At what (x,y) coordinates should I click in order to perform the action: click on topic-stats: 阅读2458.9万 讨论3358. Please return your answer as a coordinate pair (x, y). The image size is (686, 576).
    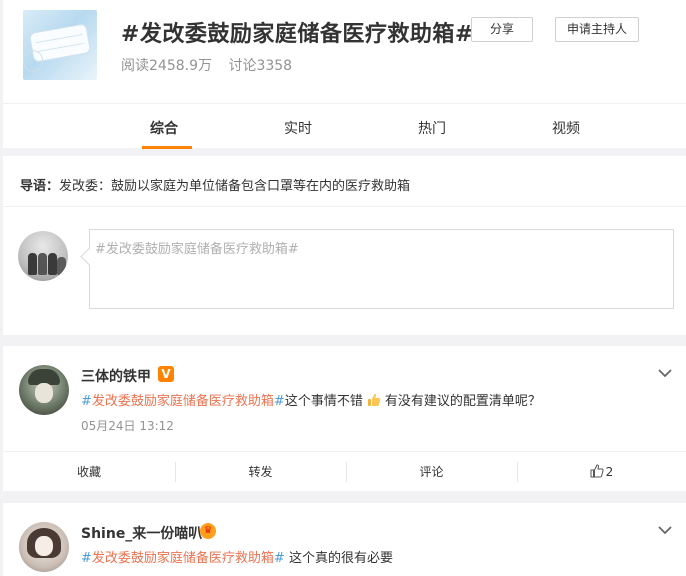
    Looking at the image, I should click on (206, 65).